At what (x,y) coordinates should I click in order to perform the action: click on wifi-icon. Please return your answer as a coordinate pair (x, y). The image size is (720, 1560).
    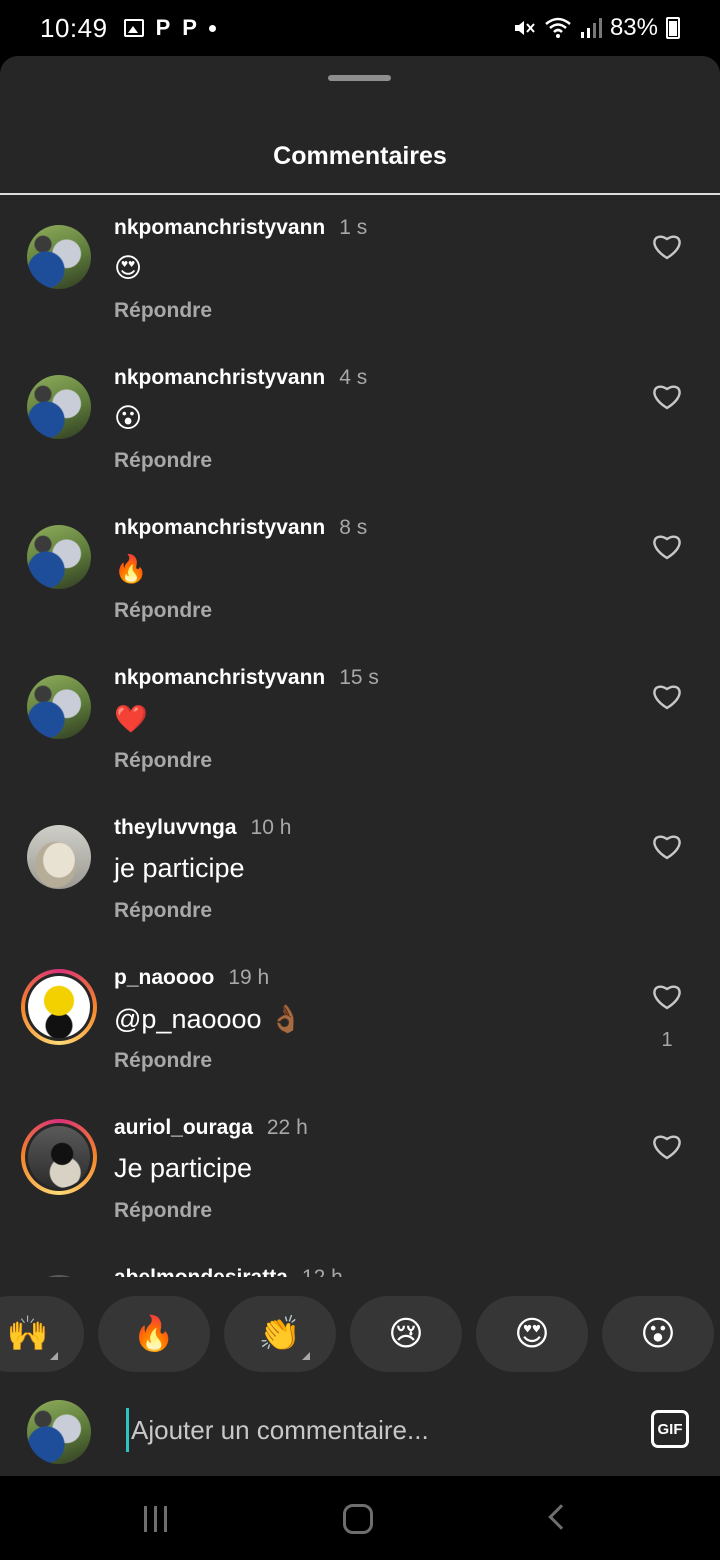
    Looking at the image, I should click on (558, 27).